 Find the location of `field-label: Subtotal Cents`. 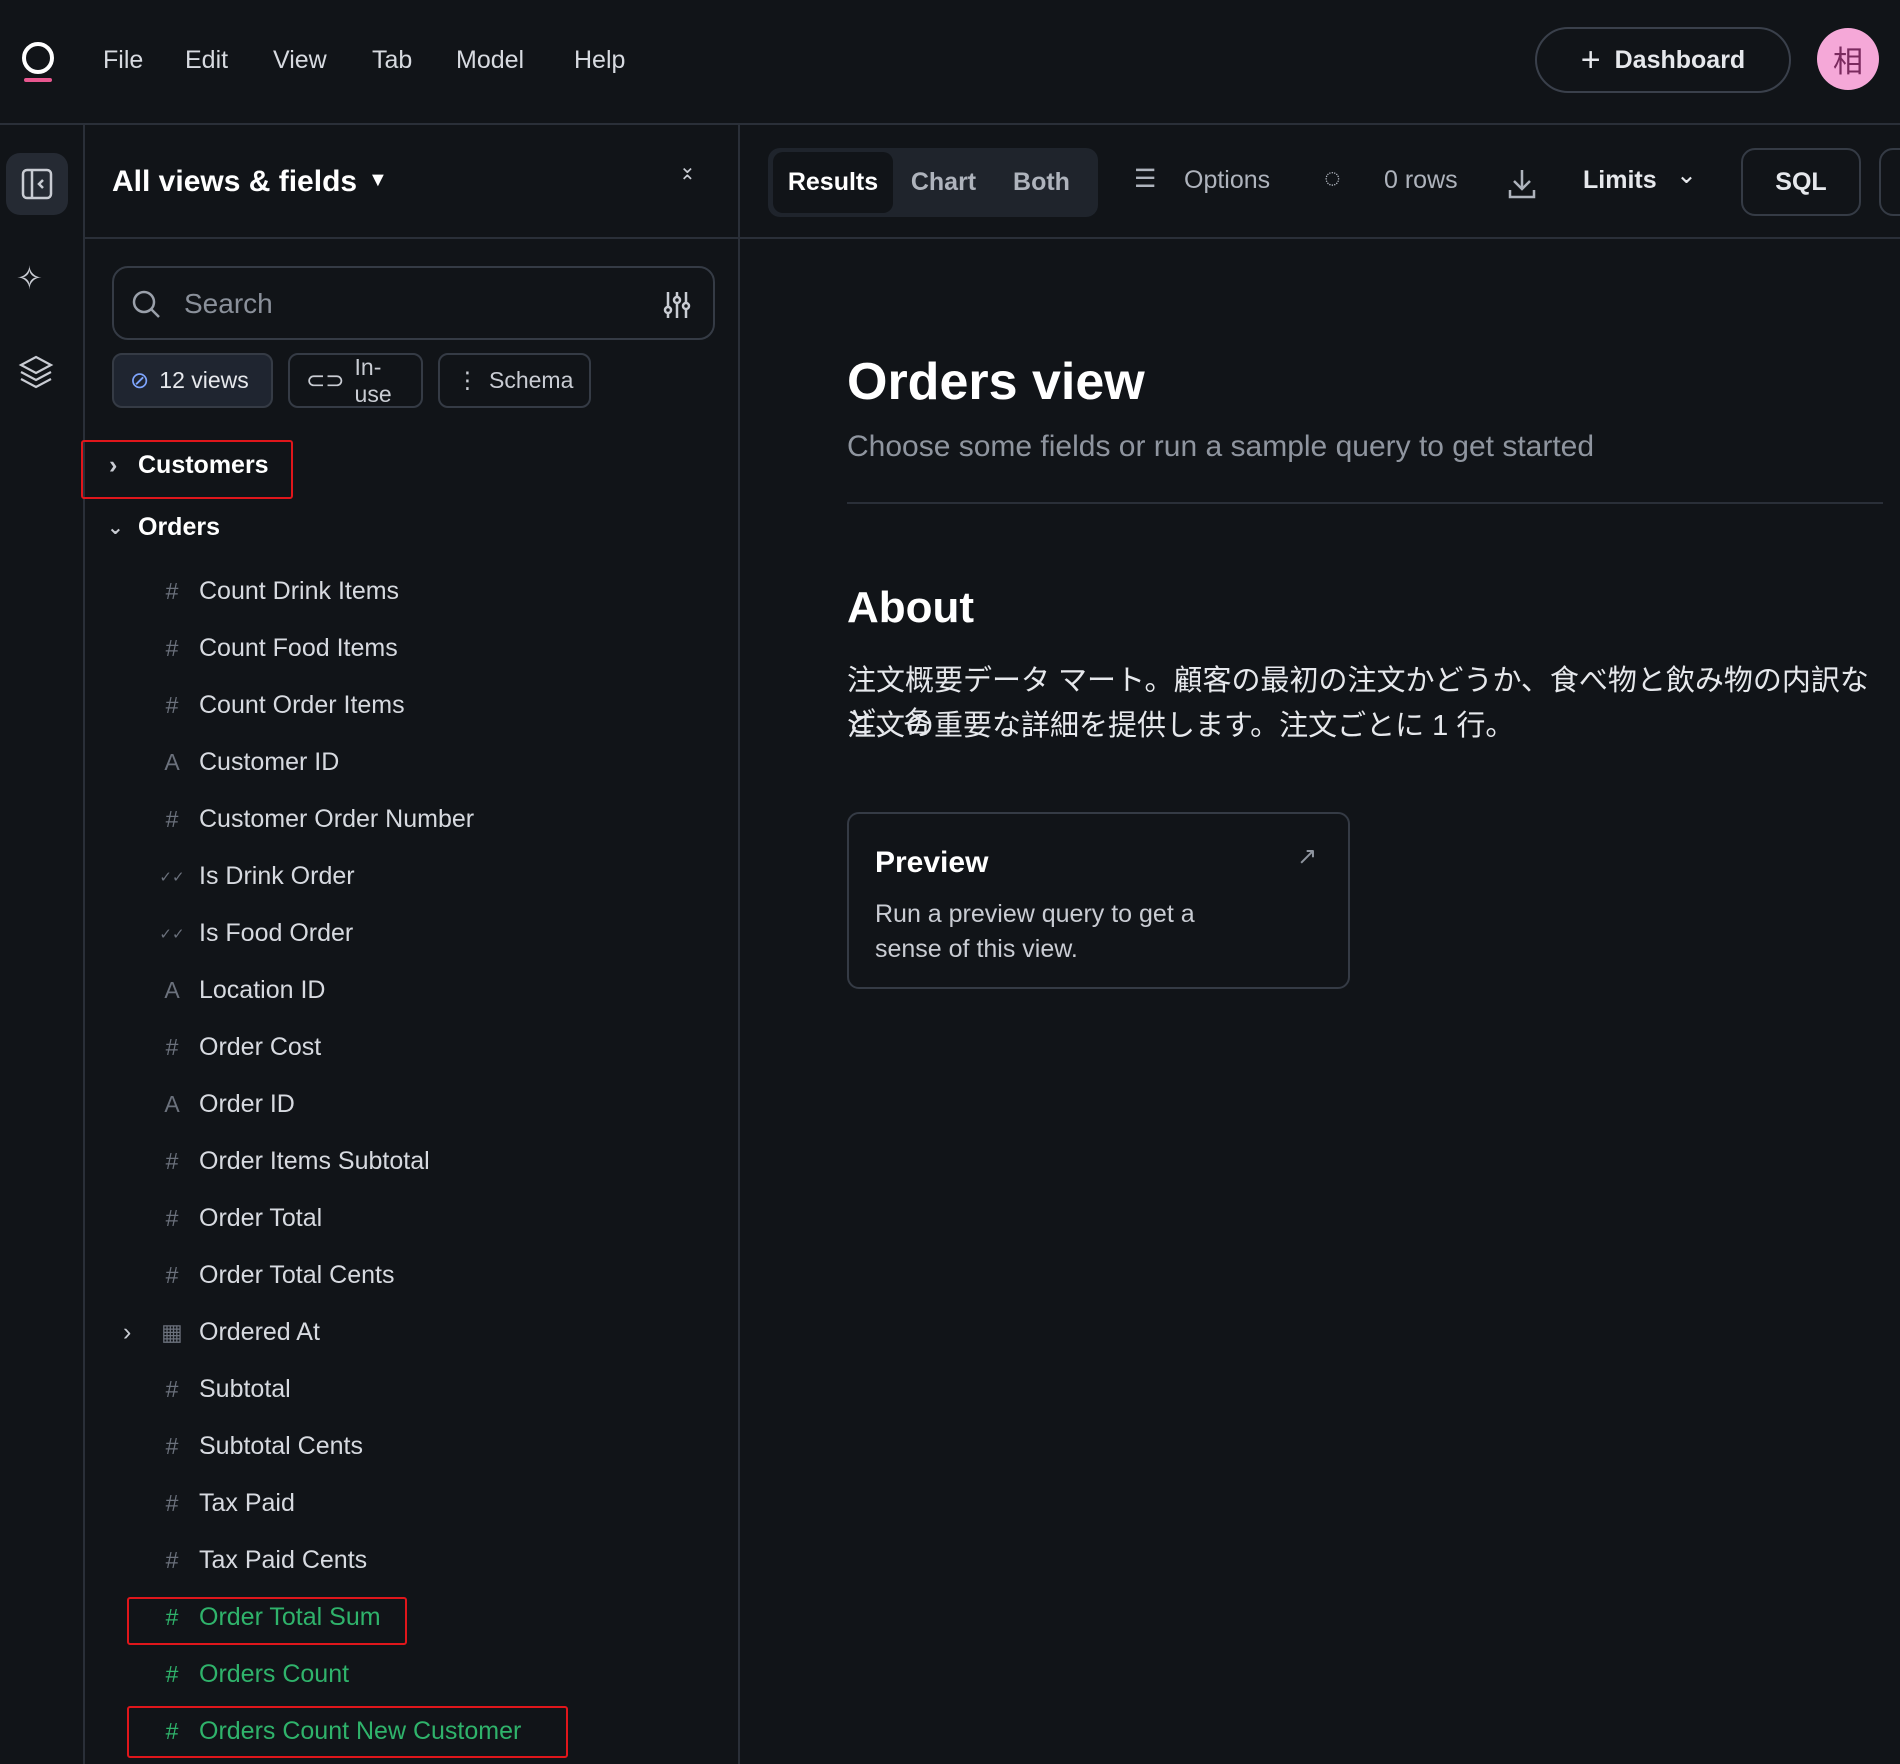

field-label: Subtotal Cents is located at coordinates (281, 1446).